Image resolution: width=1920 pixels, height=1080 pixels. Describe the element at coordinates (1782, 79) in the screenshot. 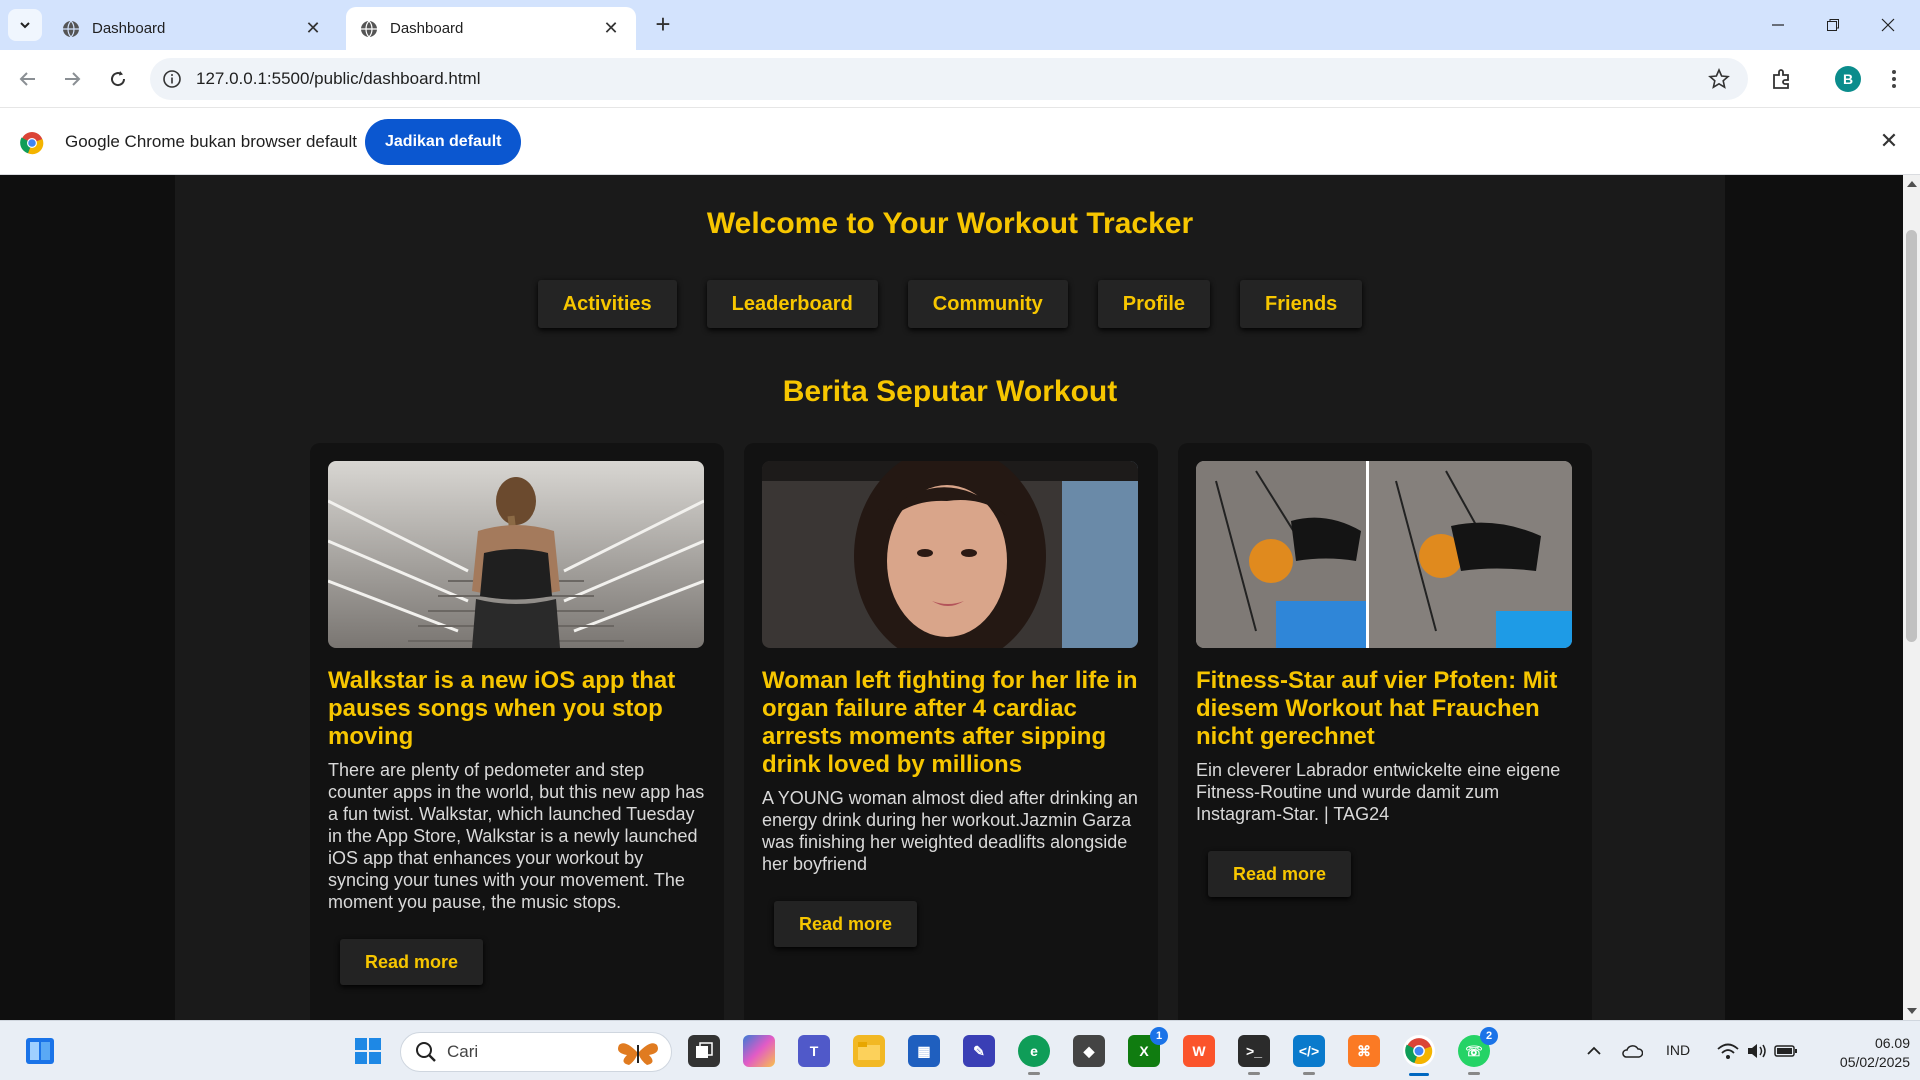

I see `extensions-puzzle-icon` at that location.